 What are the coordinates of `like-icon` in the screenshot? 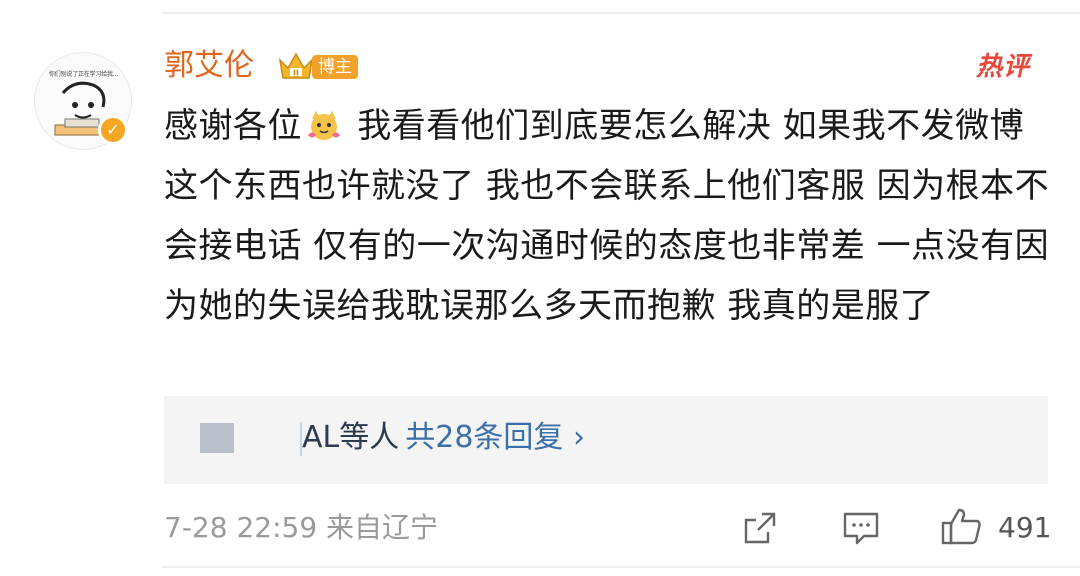 It's located at (961, 526).